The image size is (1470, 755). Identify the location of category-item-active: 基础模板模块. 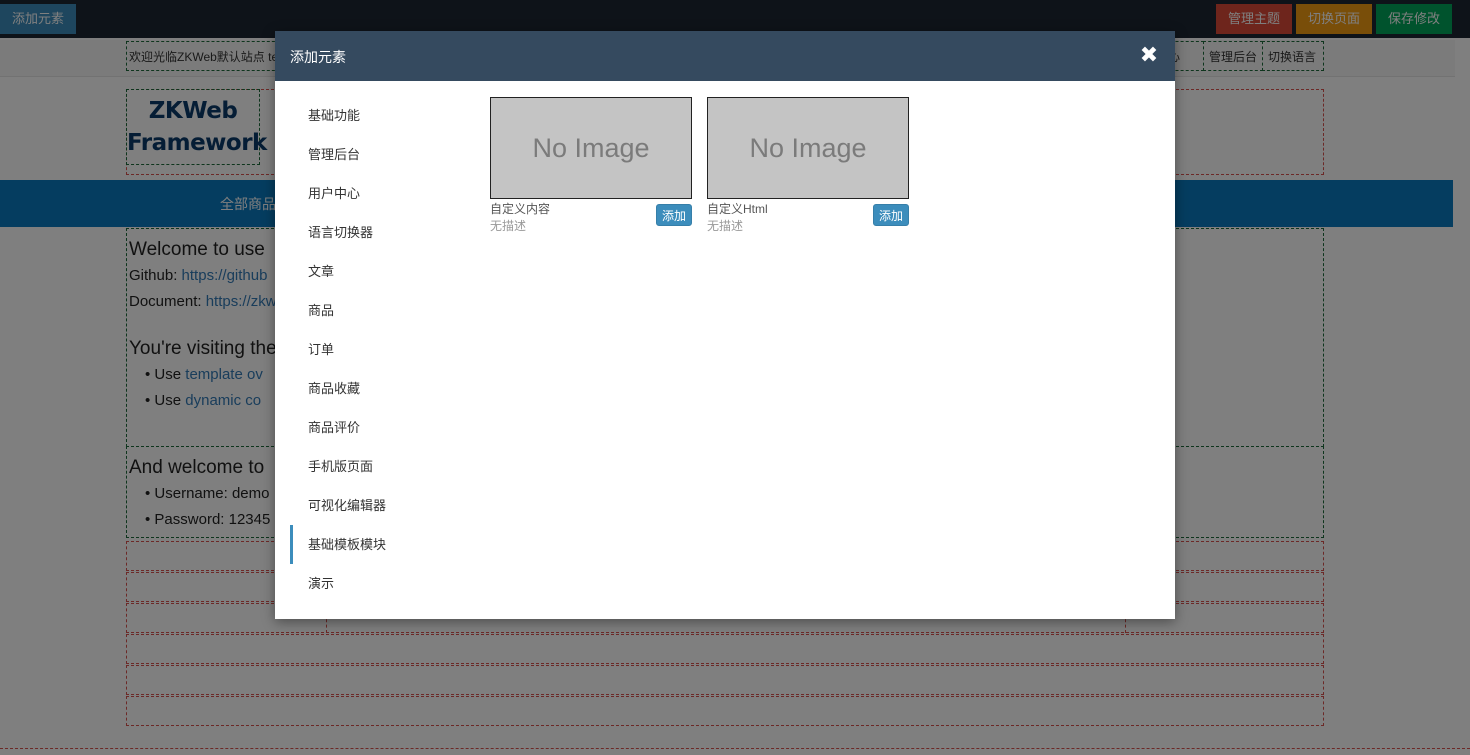
(375, 544).